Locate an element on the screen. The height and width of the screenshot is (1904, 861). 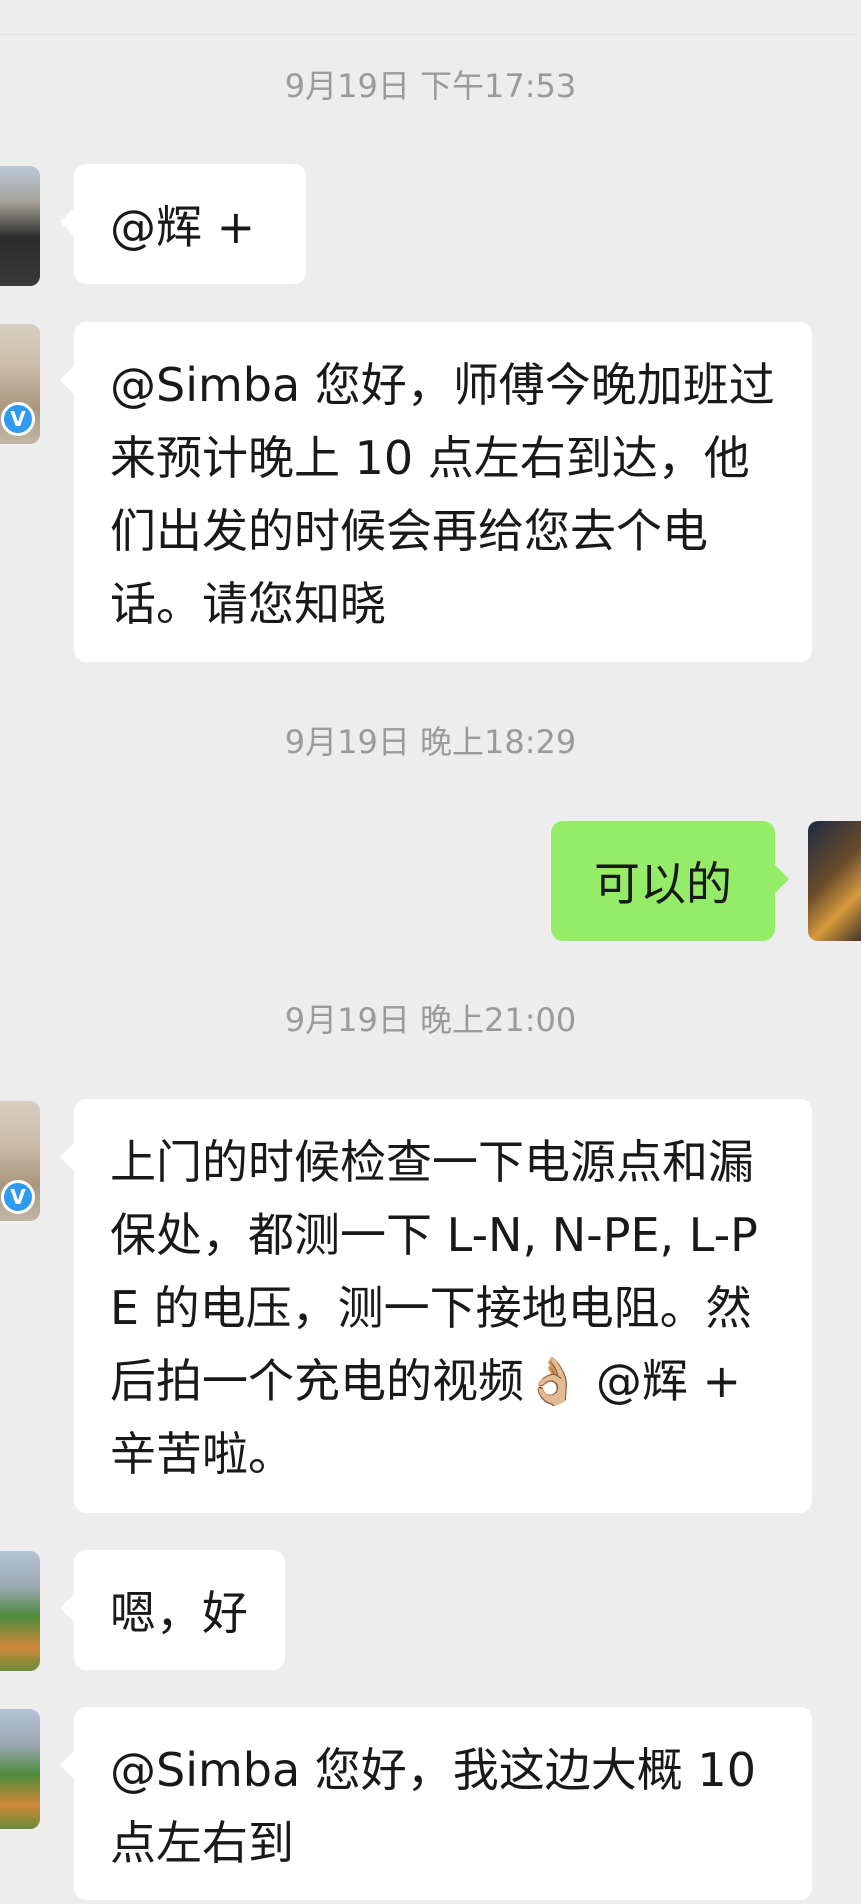
message-bubble: @Simba 您好，我这边大概 10 点左右到 is located at coordinates (436, 1803).